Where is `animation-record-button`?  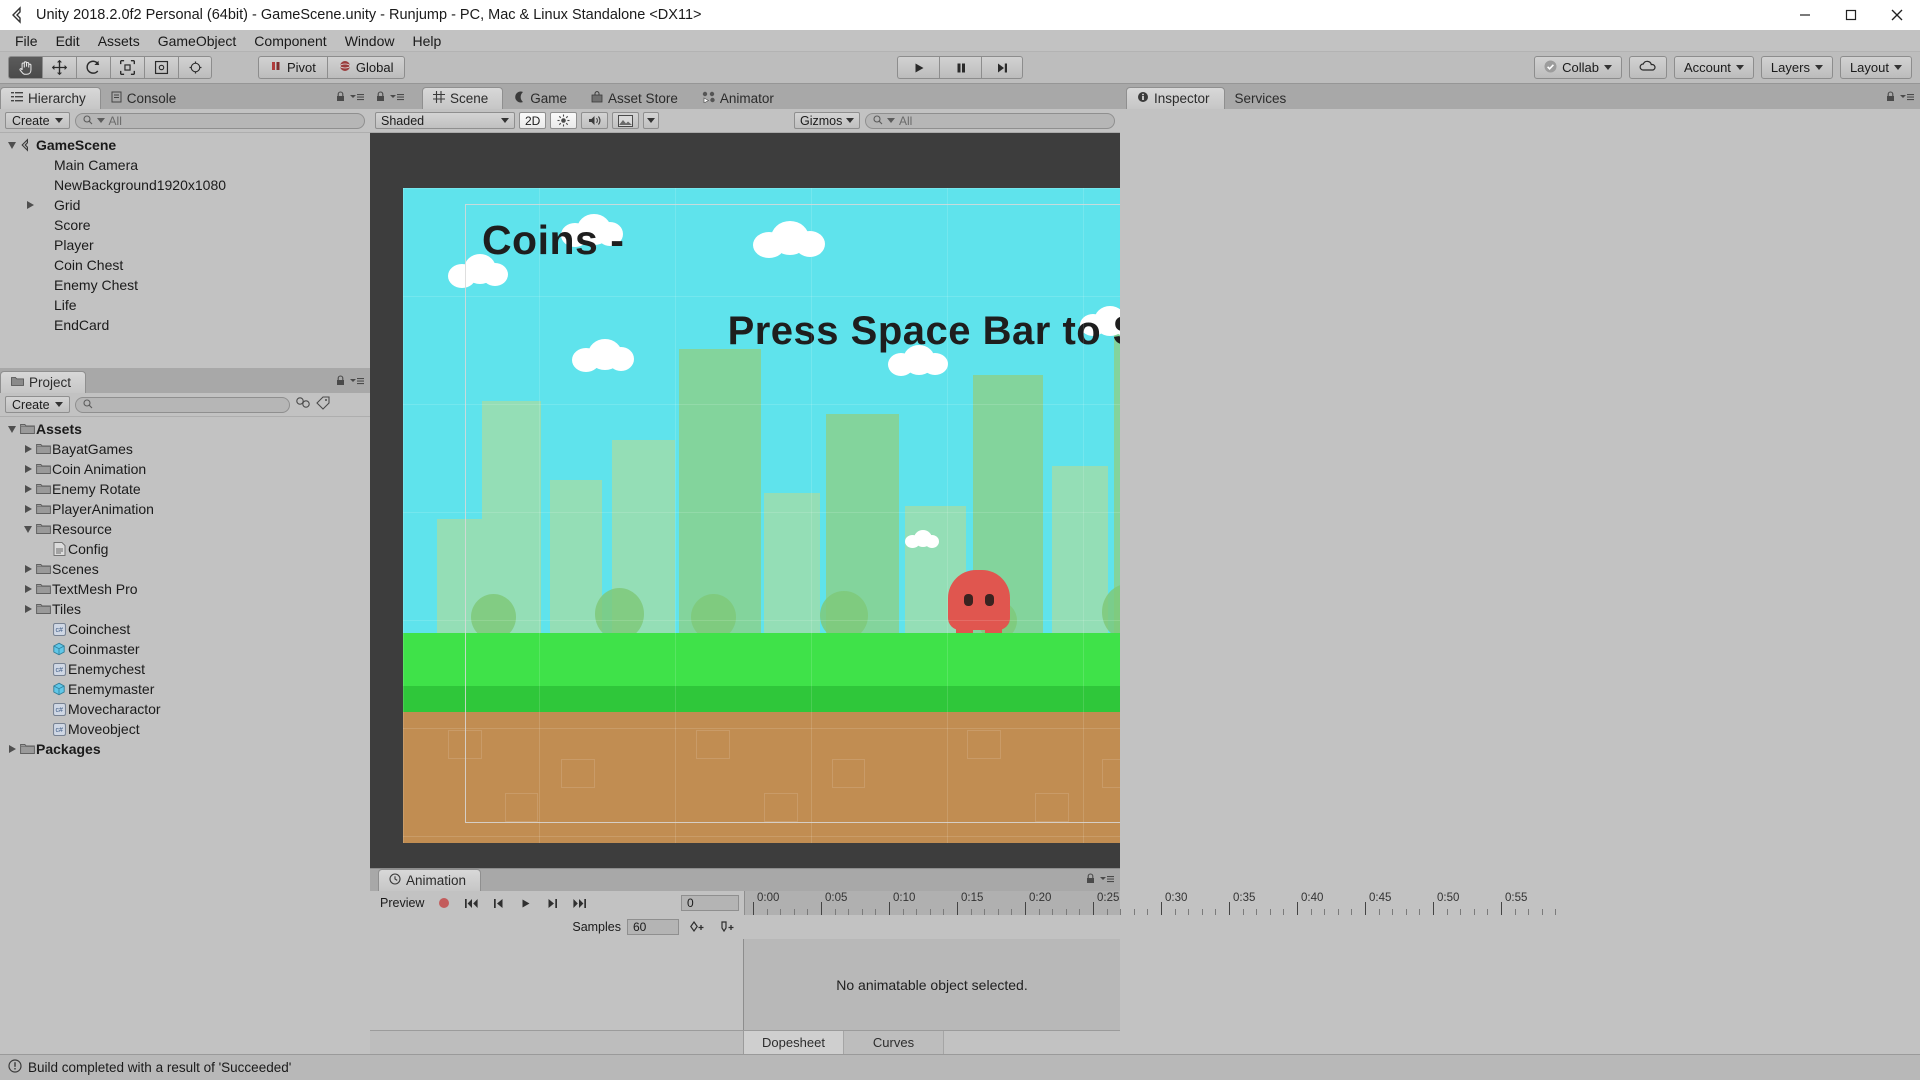 animation-record-button is located at coordinates (444, 903).